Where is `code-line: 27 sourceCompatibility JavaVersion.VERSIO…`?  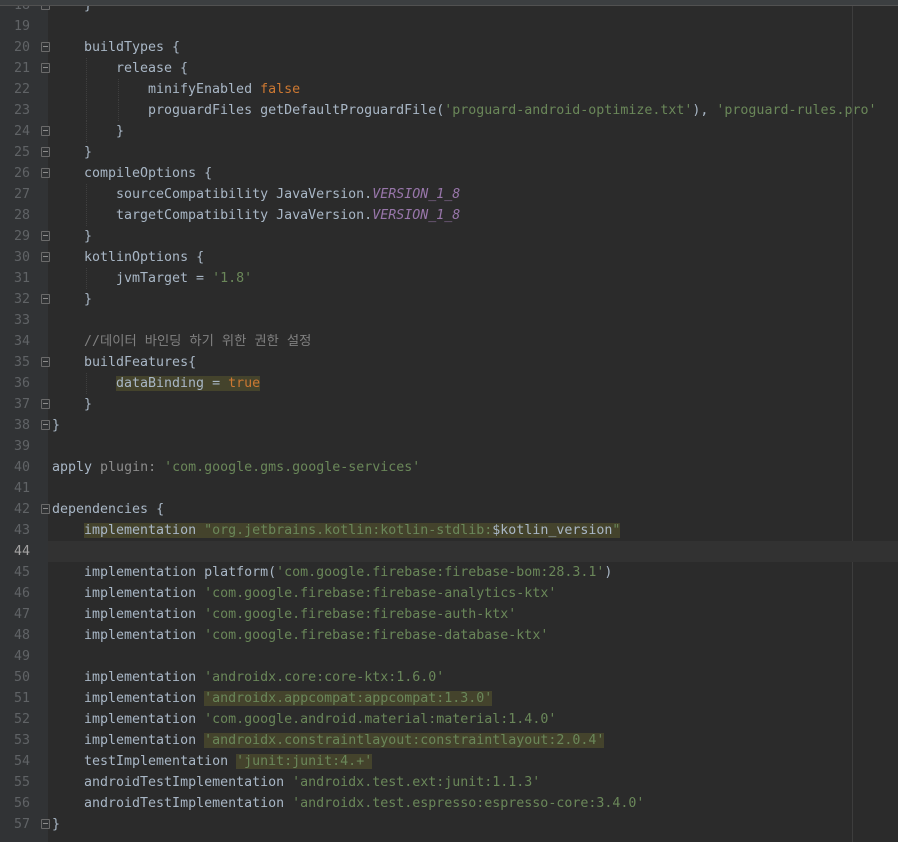 code-line: 27 sourceCompatibility JavaVersion.VERSIO… is located at coordinates (449, 194).